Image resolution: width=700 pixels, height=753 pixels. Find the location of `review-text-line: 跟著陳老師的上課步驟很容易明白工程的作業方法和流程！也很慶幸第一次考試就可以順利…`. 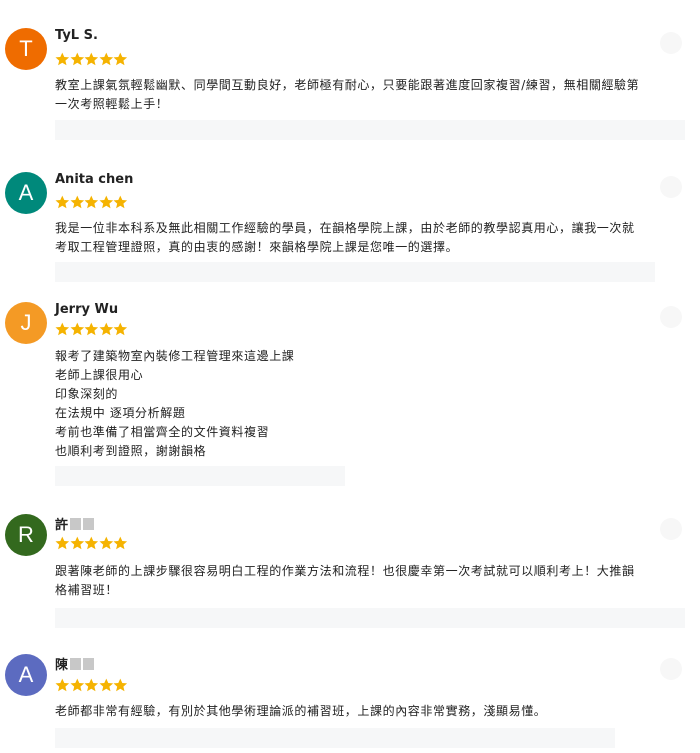

review-text-line: 跟著陳老師的上課步驟很容易明白工程的作業方法和流程！也很慶幸第一次考試就可以順利… is located at coordinates (345, 571).